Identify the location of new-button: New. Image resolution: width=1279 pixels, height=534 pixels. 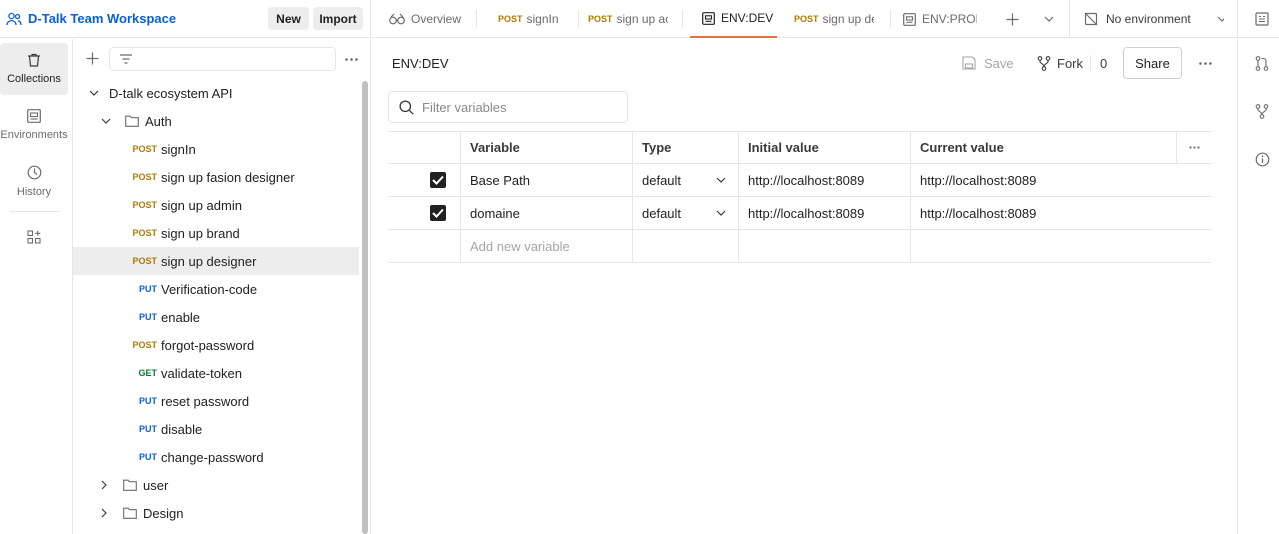
(288, 18).